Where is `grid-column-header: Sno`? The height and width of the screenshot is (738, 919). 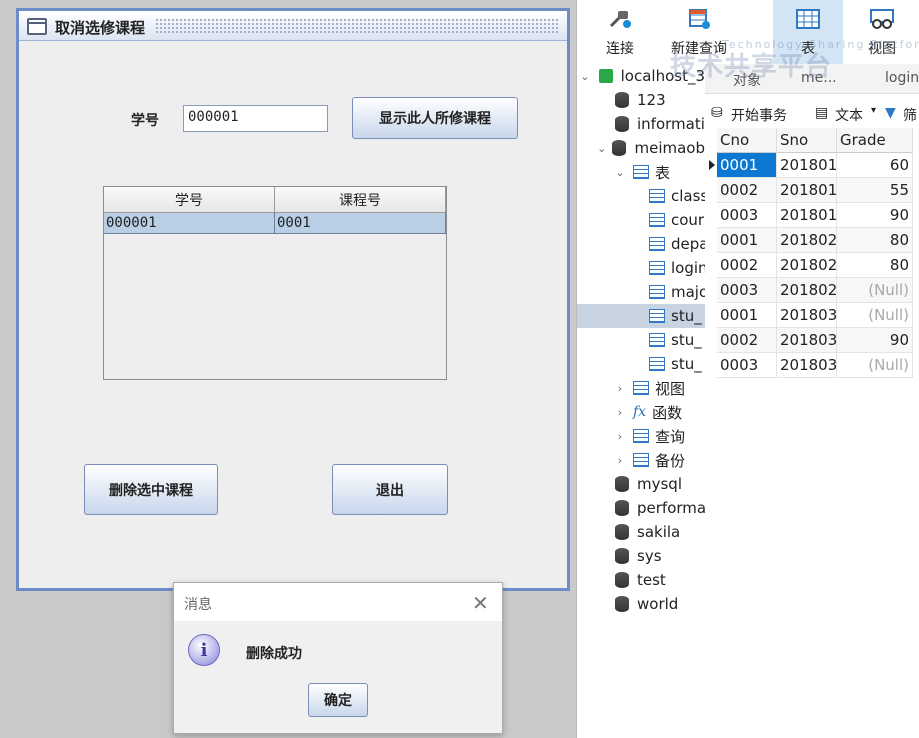
grid-column-header: Sno is located at coordinates (807, 140).